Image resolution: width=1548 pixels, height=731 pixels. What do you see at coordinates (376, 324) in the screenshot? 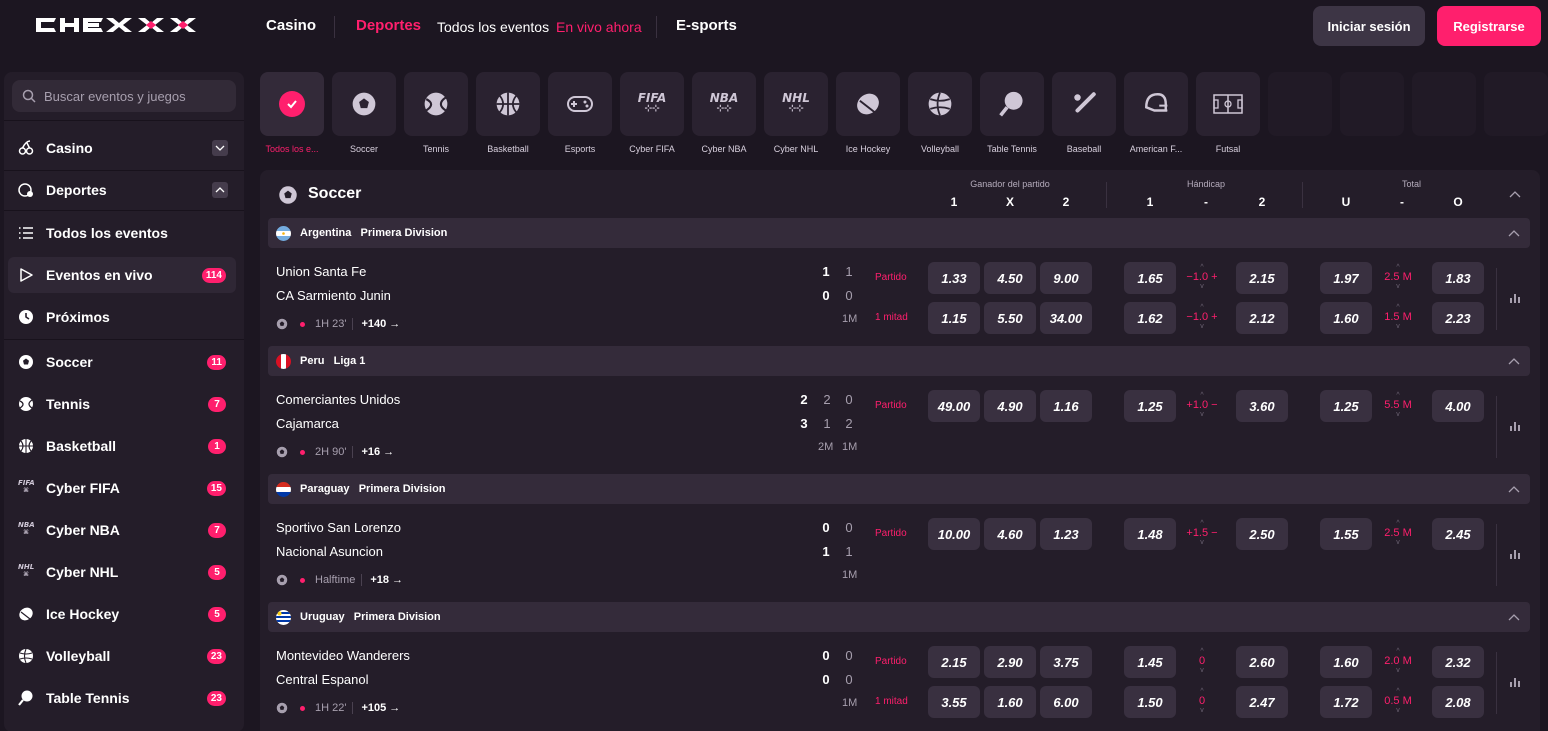
I see `more-markets-link: +140 →` at bounding box center [376, 324].